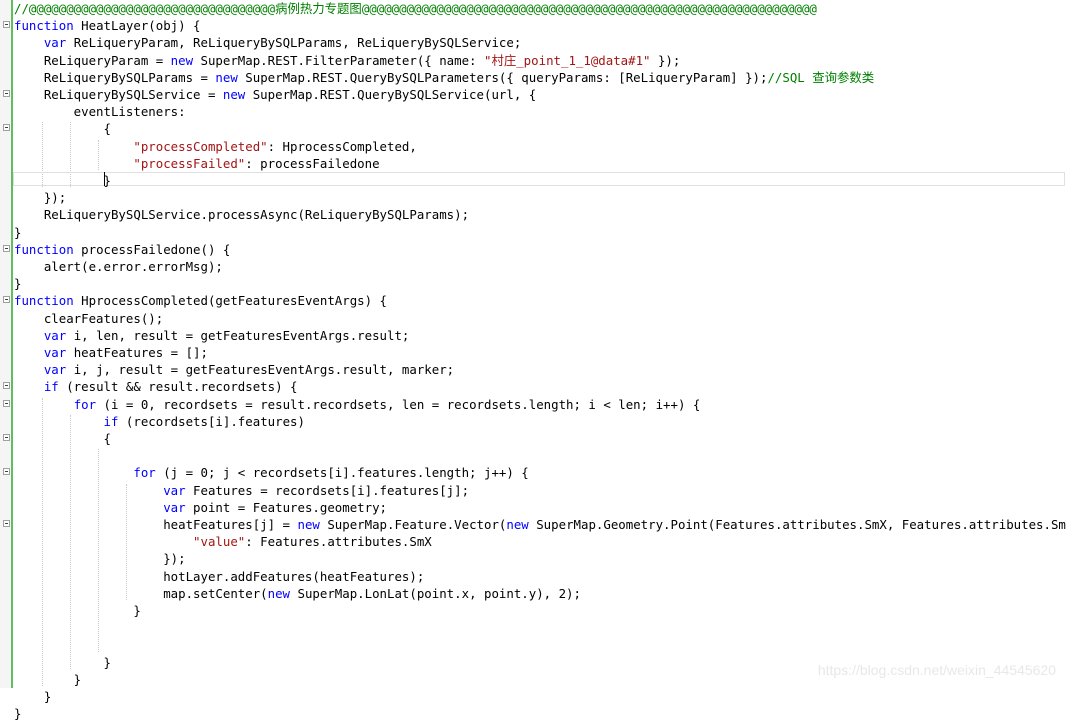 The image size is (1066, 722). Describe the element at coordinates (62, 438) in the screenshot. I see `code-token: {` at that location.